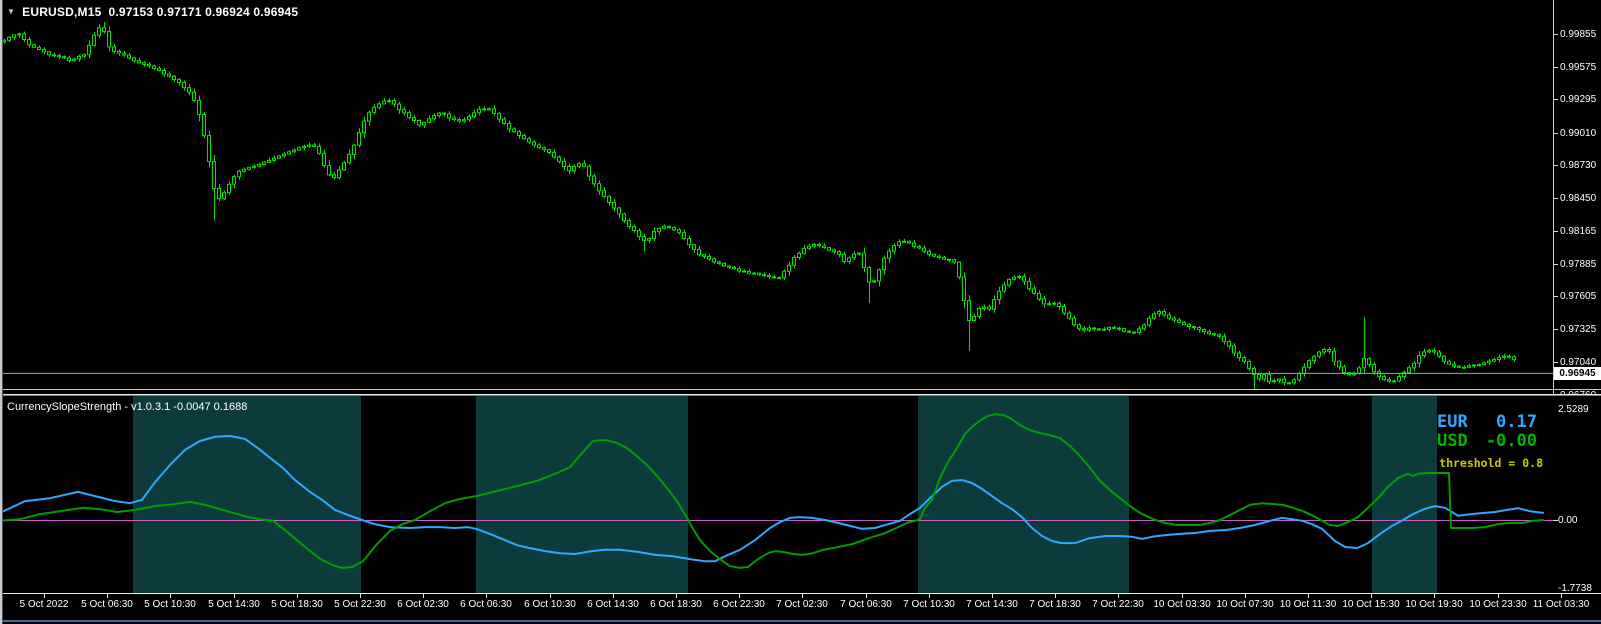  Describe the element at coordinates (11, 12) in the screenshot. I see `symbol-dropdown-icon: ▼` at that location.